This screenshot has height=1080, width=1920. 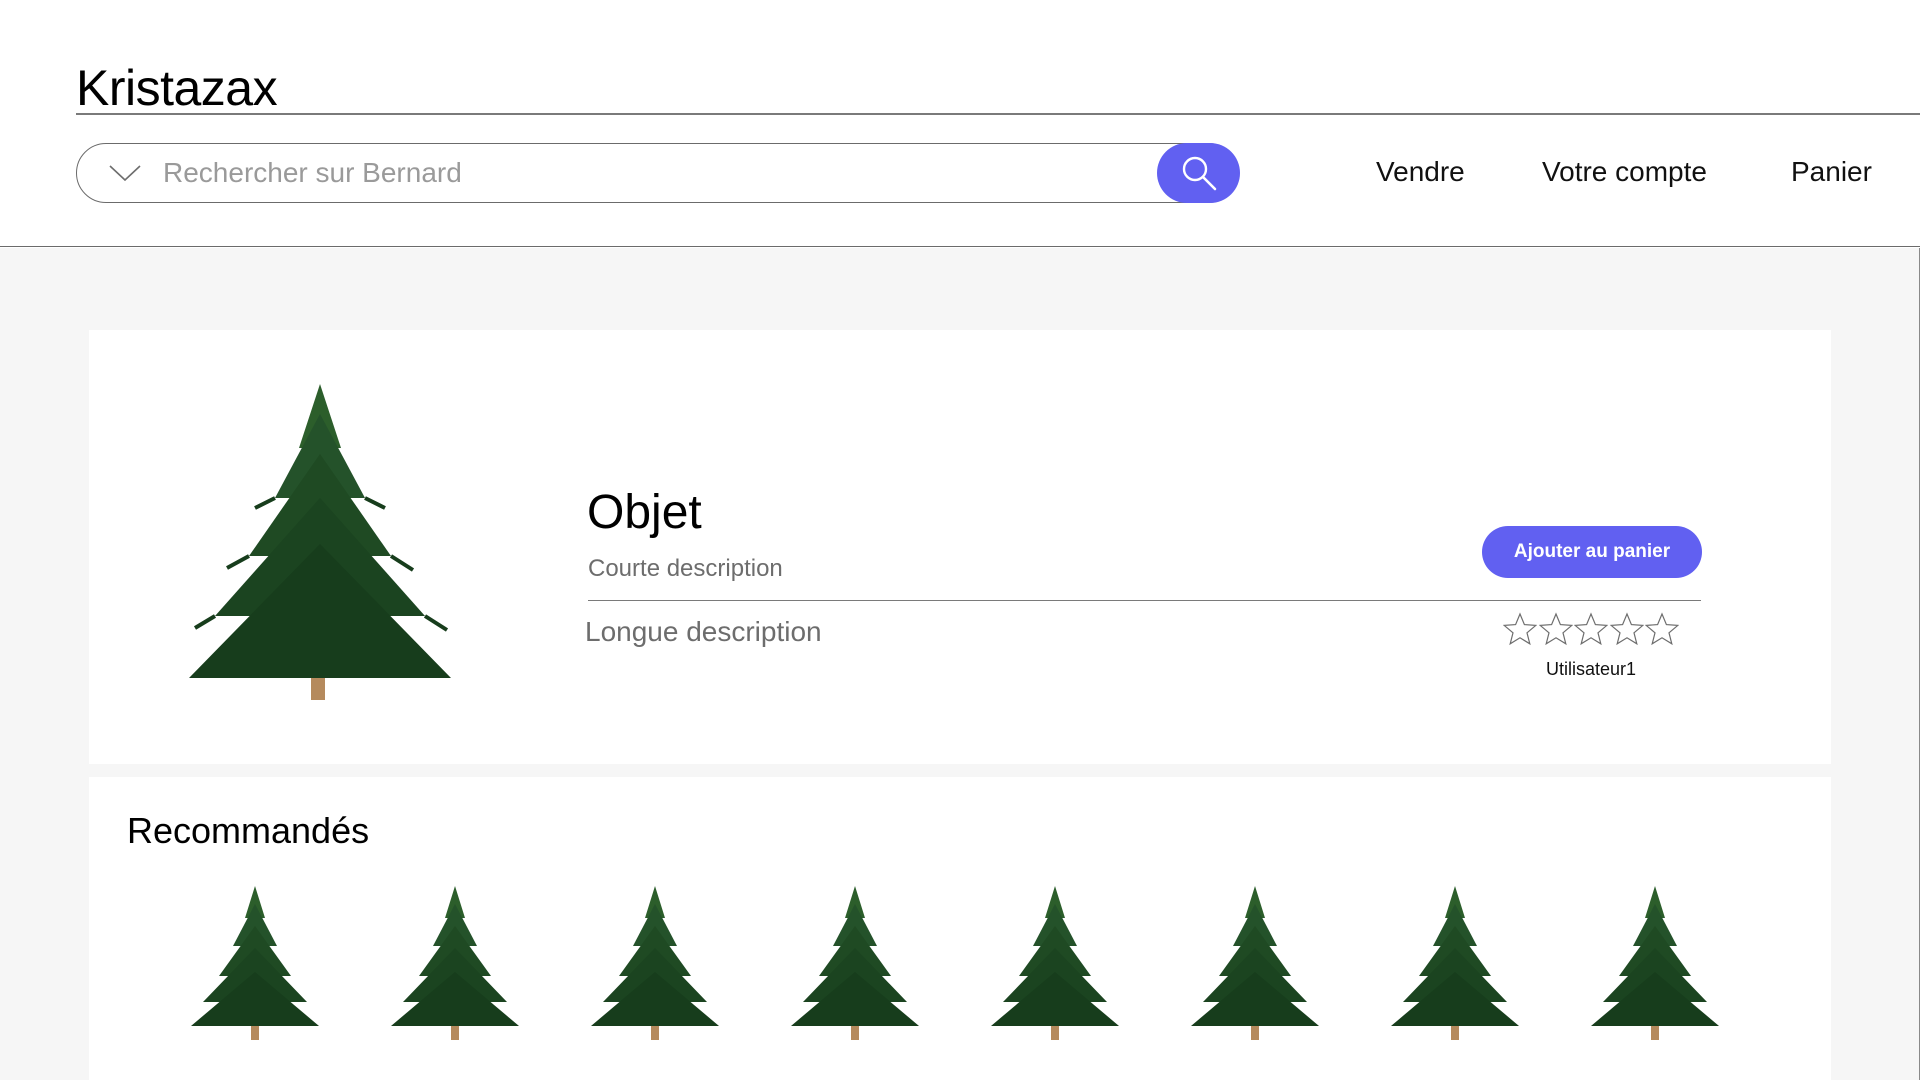 What do you see at coordinates (1144, 600) in the screenshot?
I see `product-divider` at bounding box center [1144, 600].